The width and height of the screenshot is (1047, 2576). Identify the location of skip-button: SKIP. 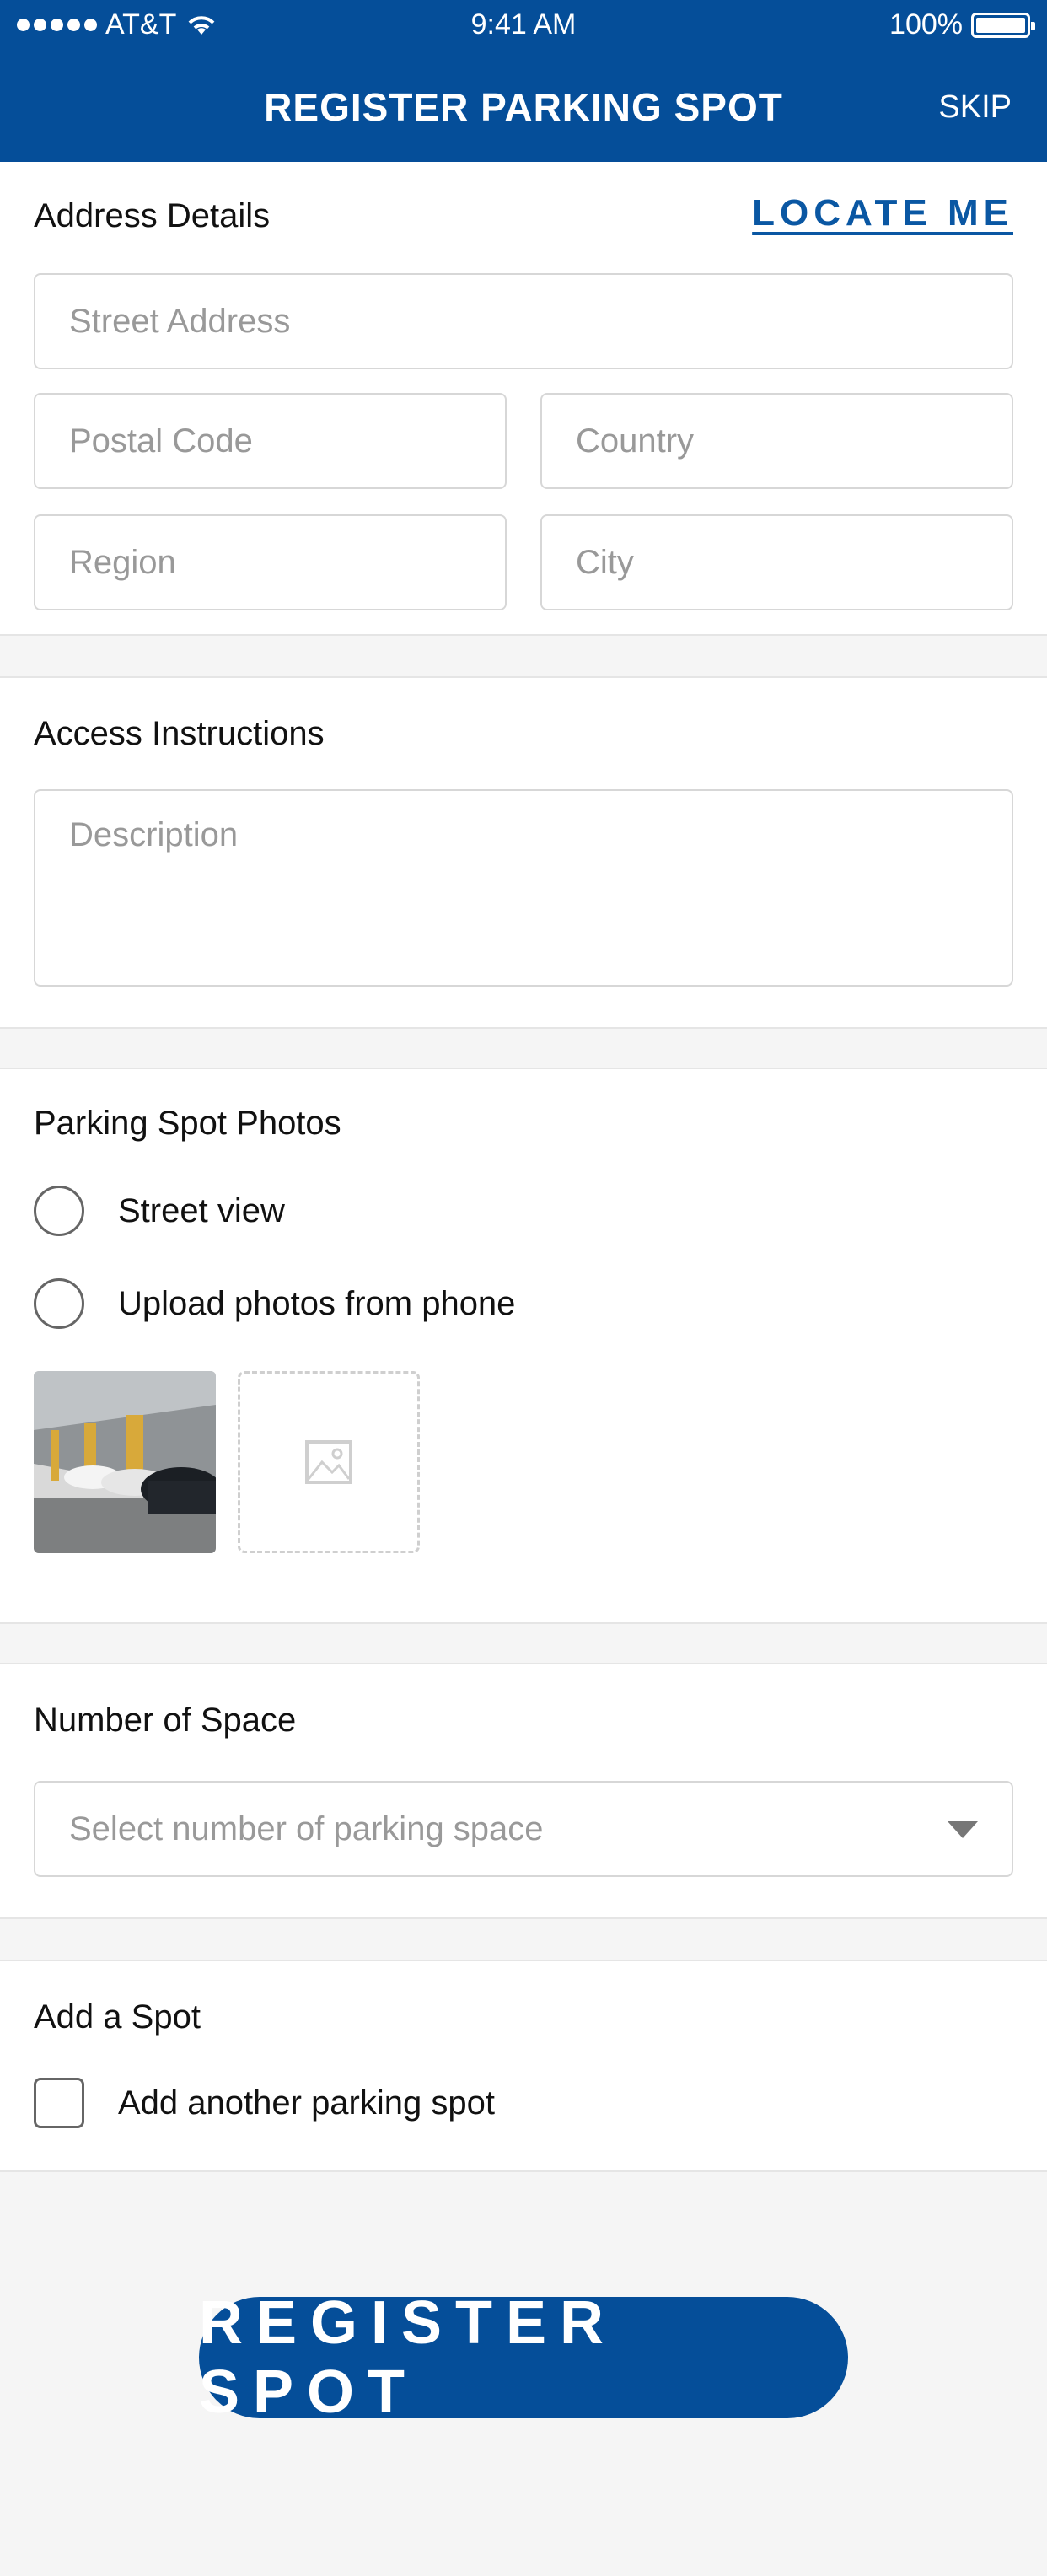
(975, 107).